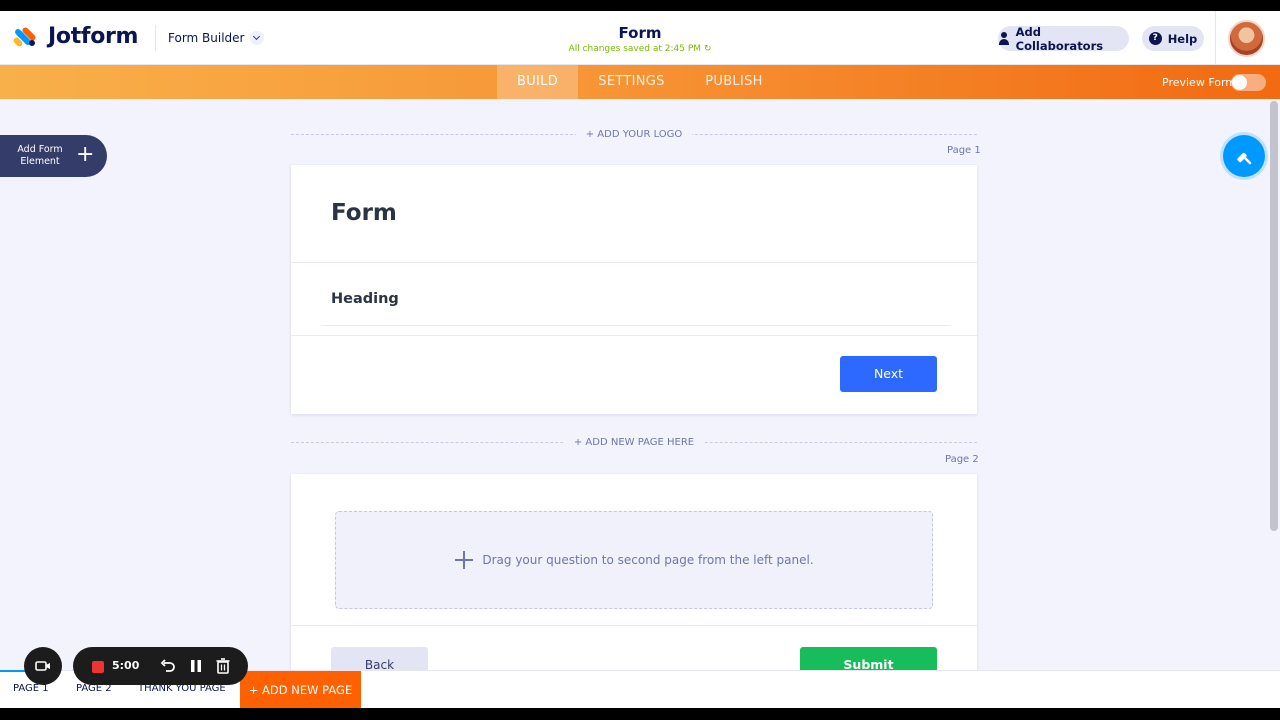  What do you see at coordinates (364, 213) in the screenshot?
I see `form-header-title: Form` at bounding box center [364, 213].